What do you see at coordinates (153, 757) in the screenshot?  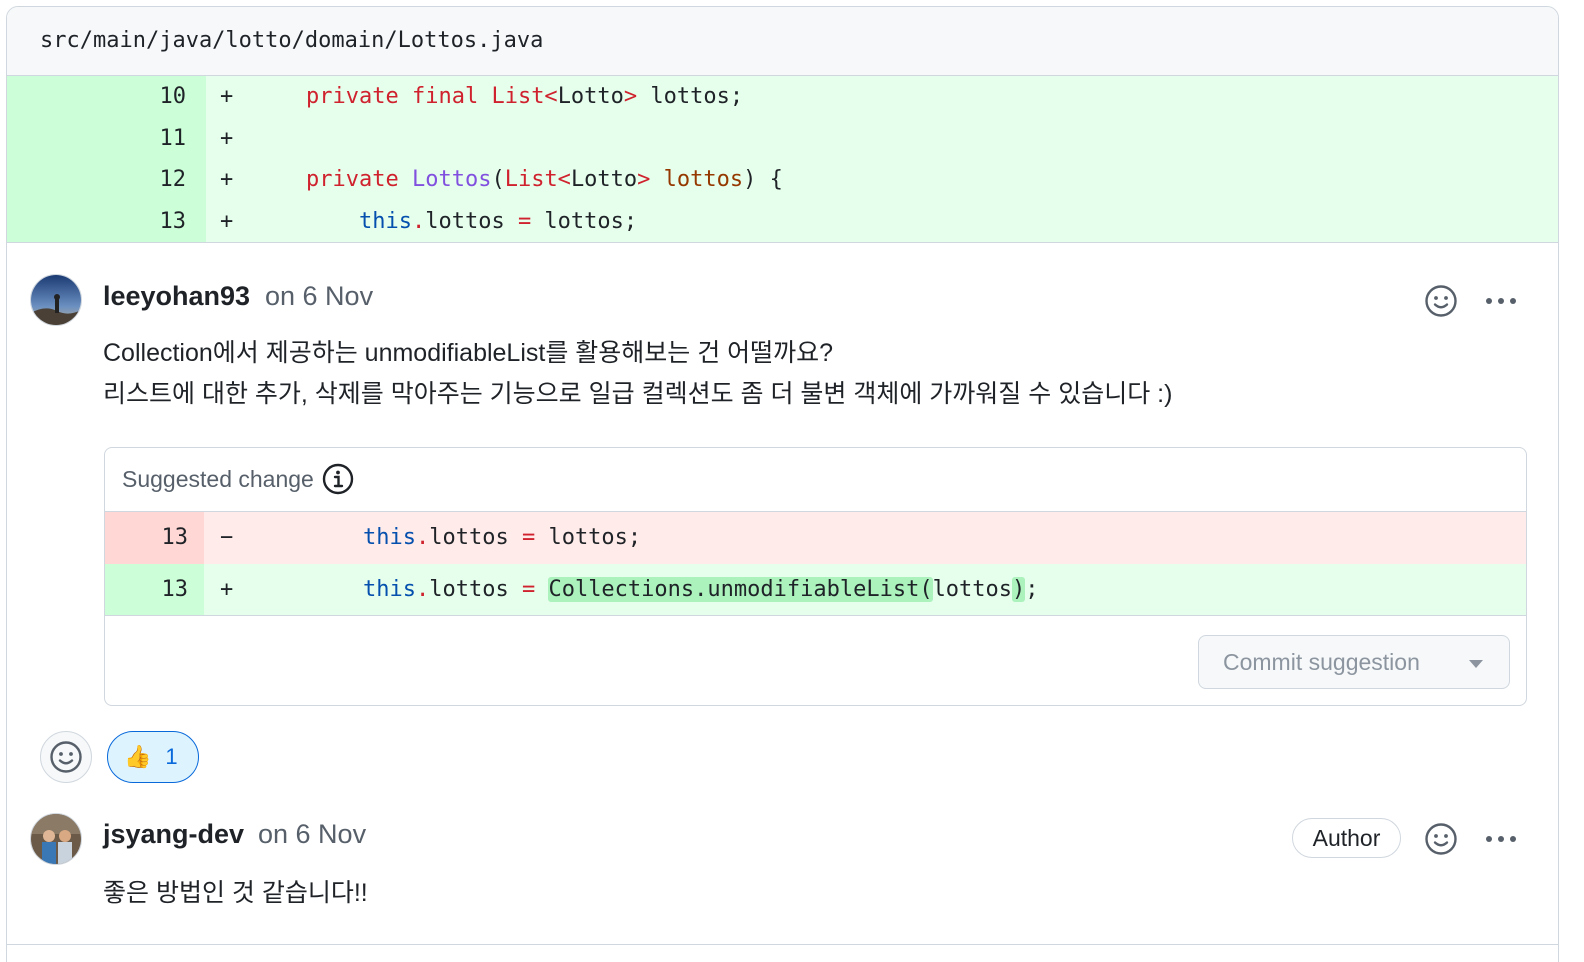 I see `reaction-thumbs-up-button: 👍 1` at bounding box center [153, 757].